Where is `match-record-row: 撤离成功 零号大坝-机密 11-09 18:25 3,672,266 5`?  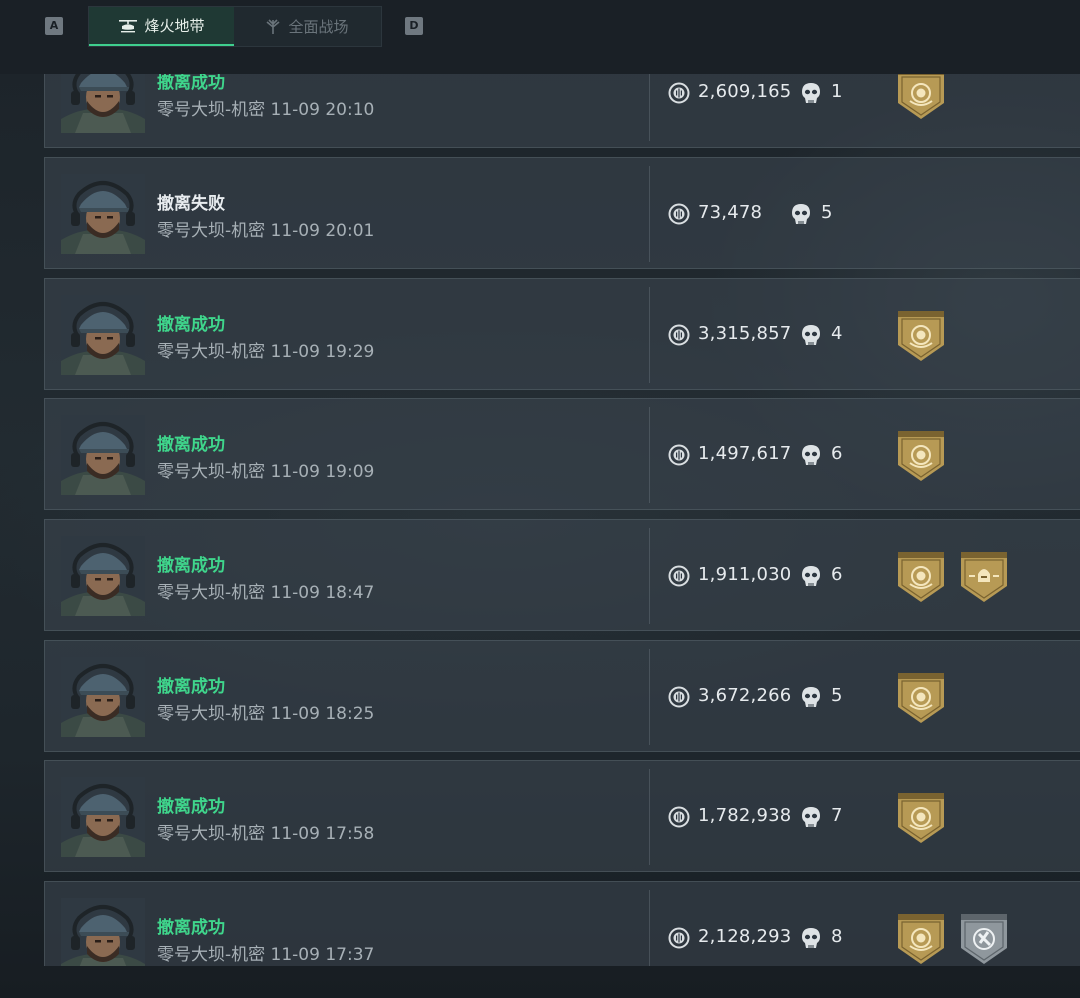
match-record-row: 撤离成功 零号大坝-机密 11-09 18:25 3,672,266 5 is located at coordinates (562, 696).